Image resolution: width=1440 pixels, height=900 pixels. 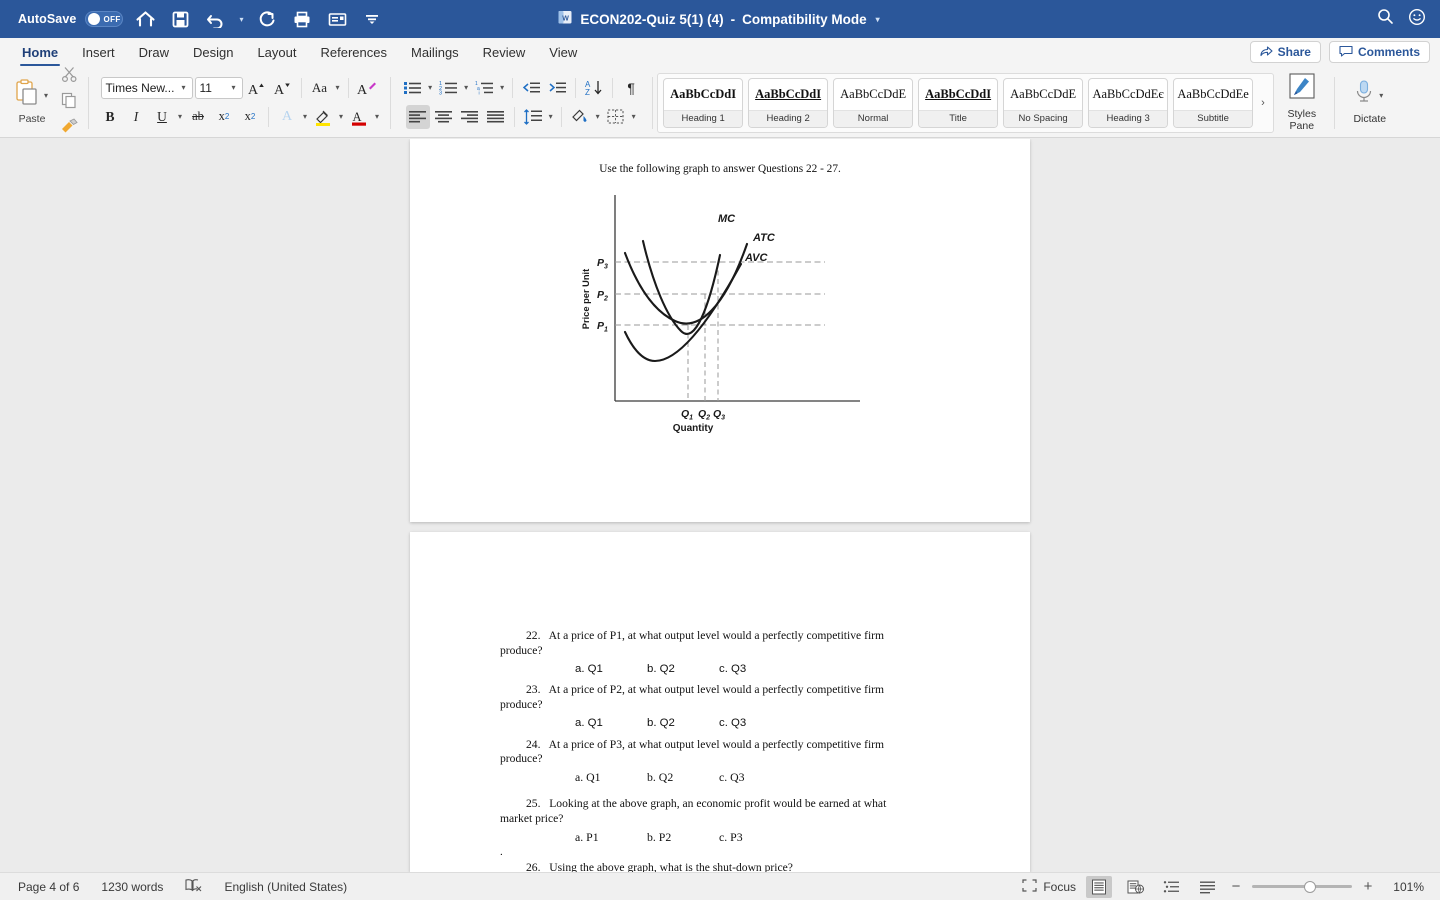 I want to click on align-left-icon, so click(x=417, y=116).